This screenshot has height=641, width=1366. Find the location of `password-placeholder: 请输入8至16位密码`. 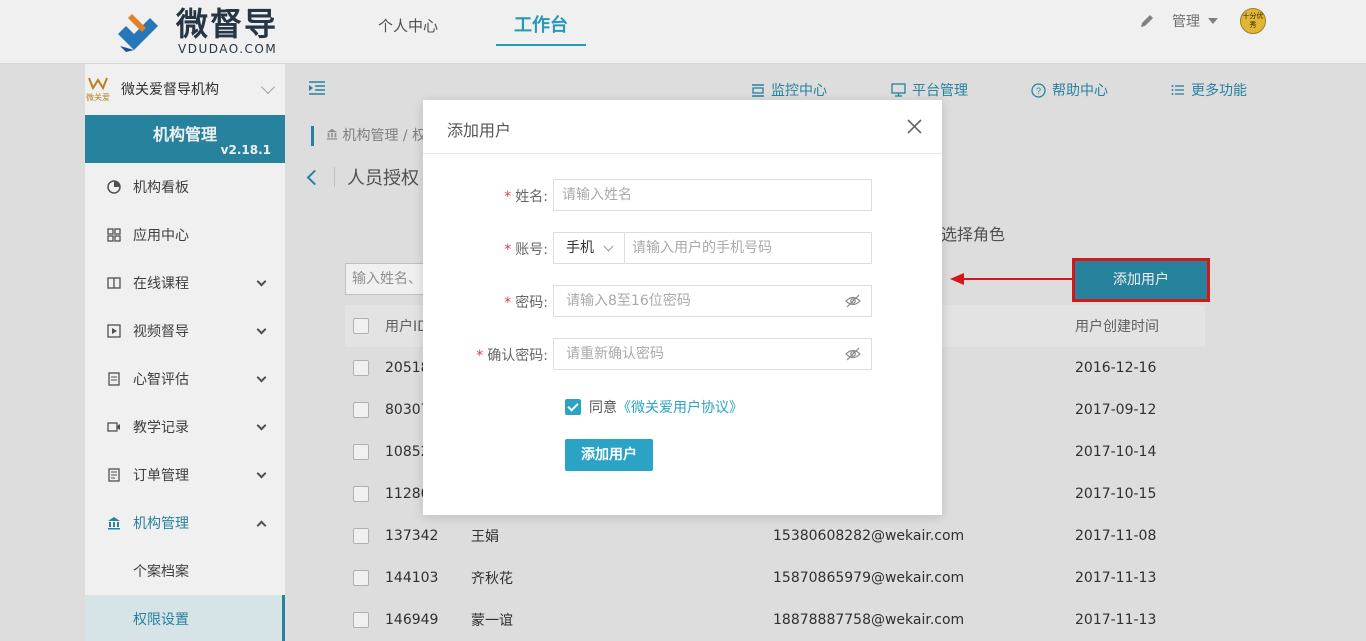

password-placeholder: 请输入8至16位密码 is located at coordinates (628, 301).